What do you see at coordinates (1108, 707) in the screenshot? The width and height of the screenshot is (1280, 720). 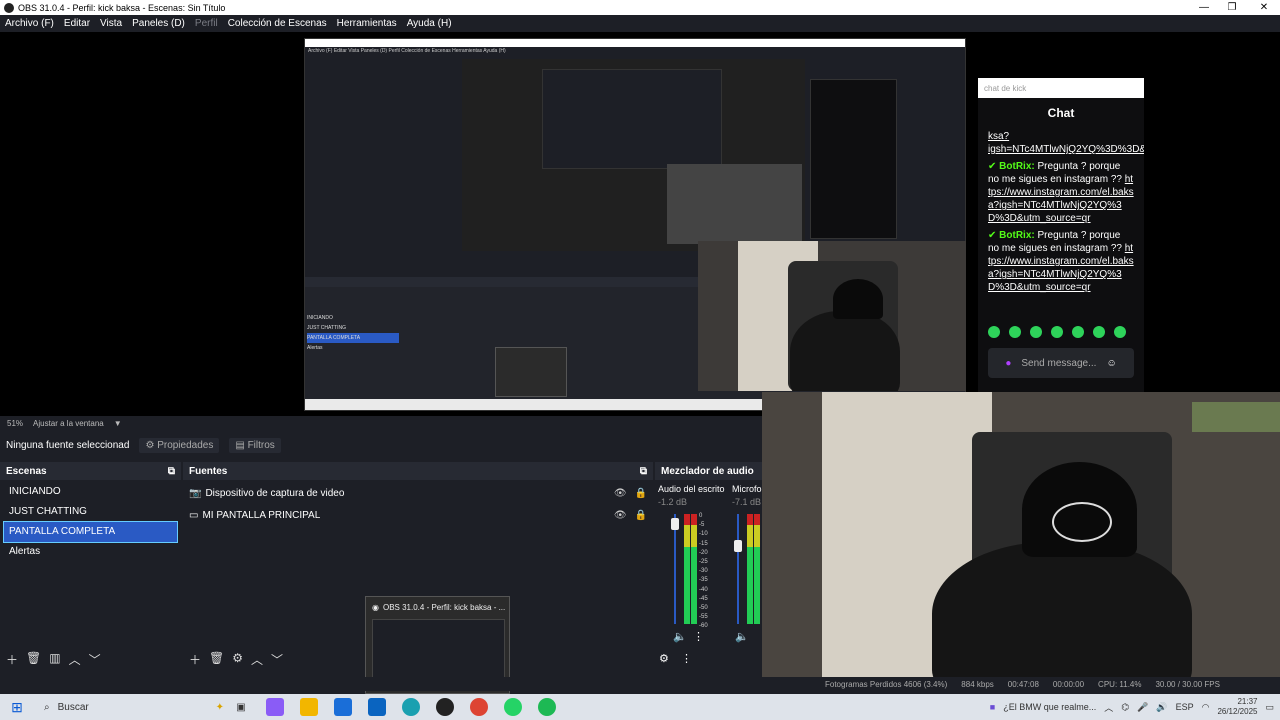 I see `chevron-up-icon: ︿` at bounding box center [1108, 707].